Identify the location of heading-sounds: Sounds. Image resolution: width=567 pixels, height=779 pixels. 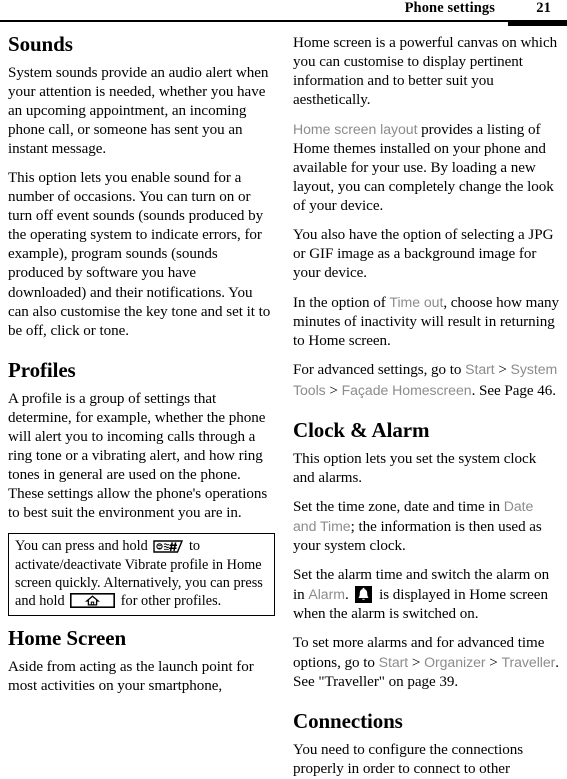
(40, 44).